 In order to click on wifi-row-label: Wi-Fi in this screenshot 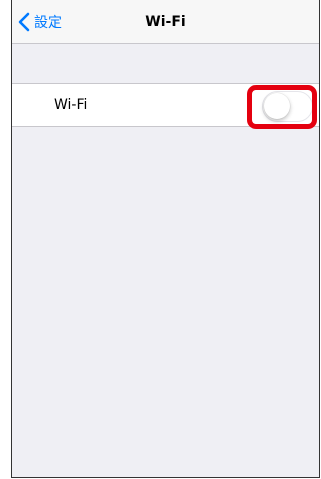, I will do `click(71, 105)`.